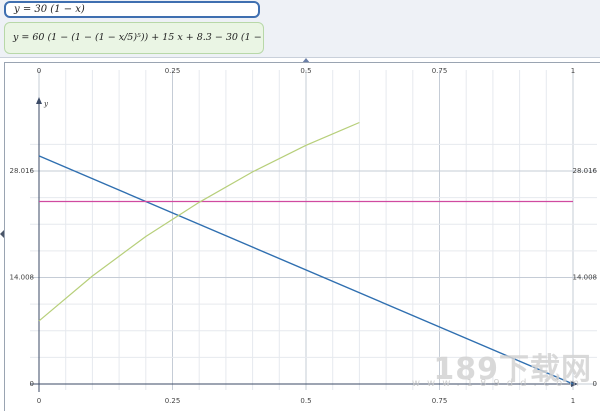 This screenshot has height=411, width=600. What do you see at coordinates (440, 401) in the screenshot?
I see `x-tick-label-bottom: 0.75` at bounding box center [440, 401].